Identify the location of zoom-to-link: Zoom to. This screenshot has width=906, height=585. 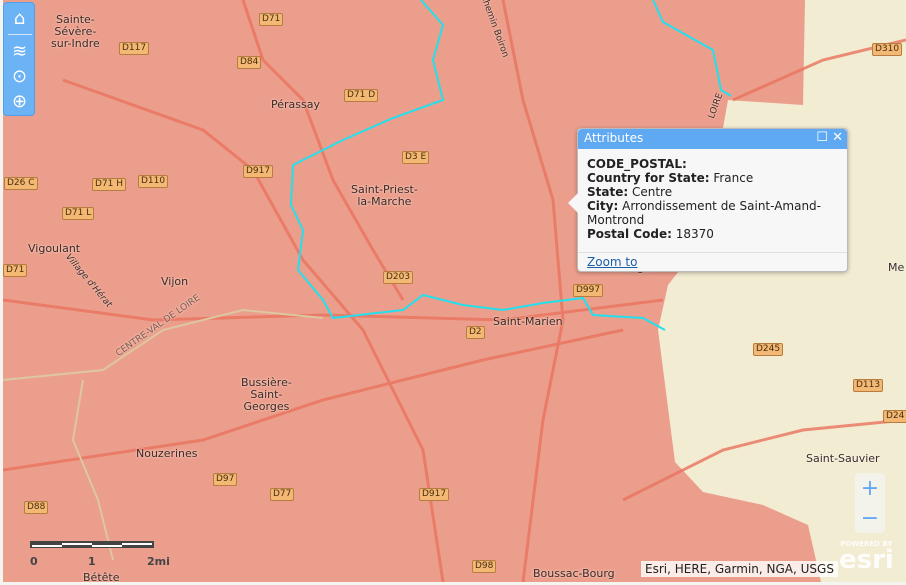
(612, 262).